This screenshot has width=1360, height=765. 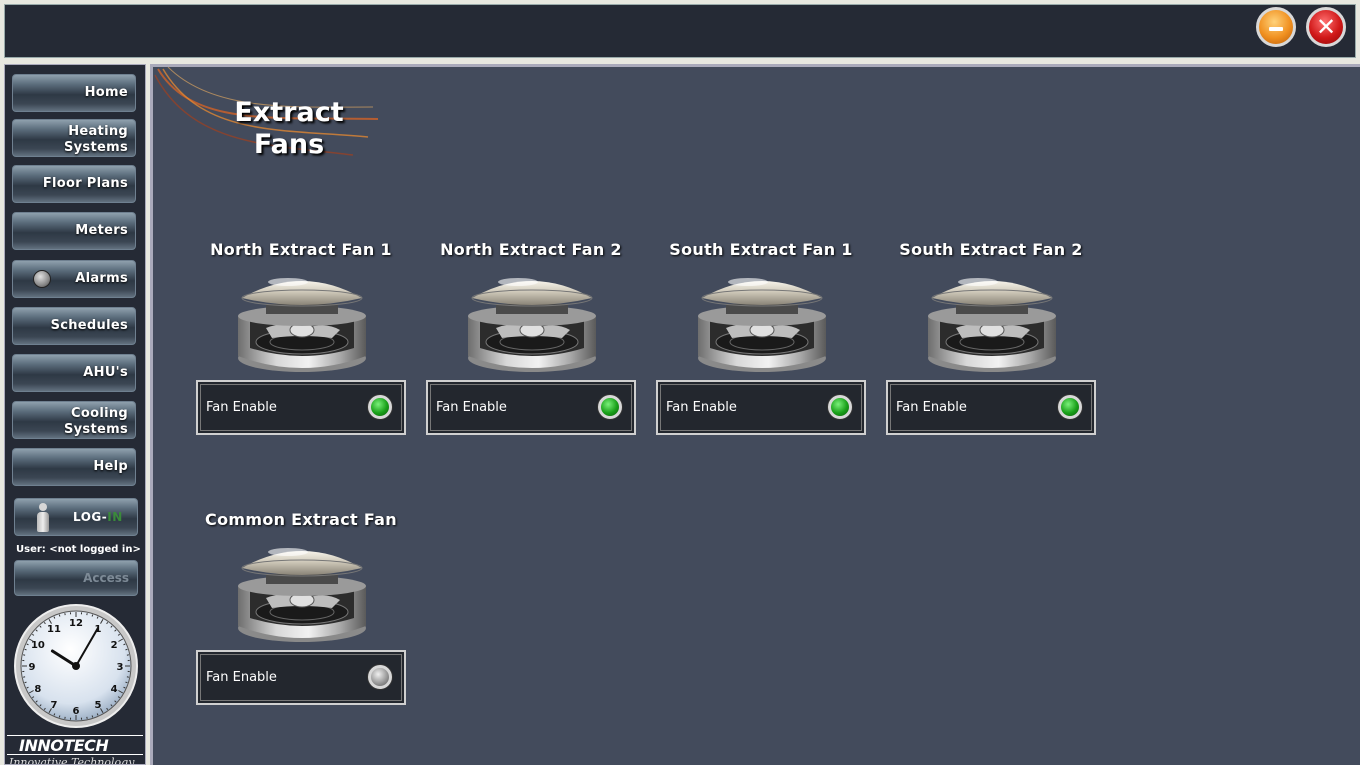 What do you see at coordinates (105, 372) in the screenshot?
I see `nav-ahus-label: AHU's` at bounding box center [105, 372].